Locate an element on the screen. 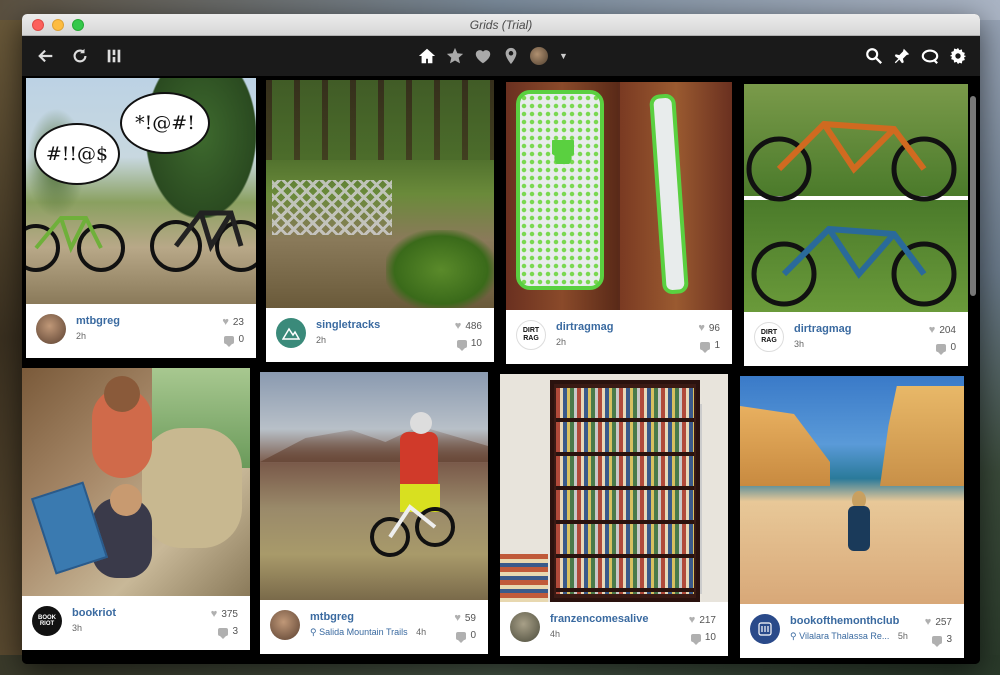  post-card: singletracks 2h ♥ 486 10 is located at coordinates (380, 221).